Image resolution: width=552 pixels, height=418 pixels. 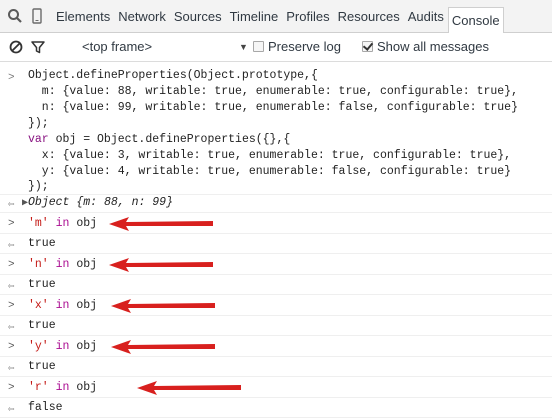 What do you see at coordinates (426, 16) in the screenshot?
I see `tab-audits: Audits` at bounding box center [426, 16].